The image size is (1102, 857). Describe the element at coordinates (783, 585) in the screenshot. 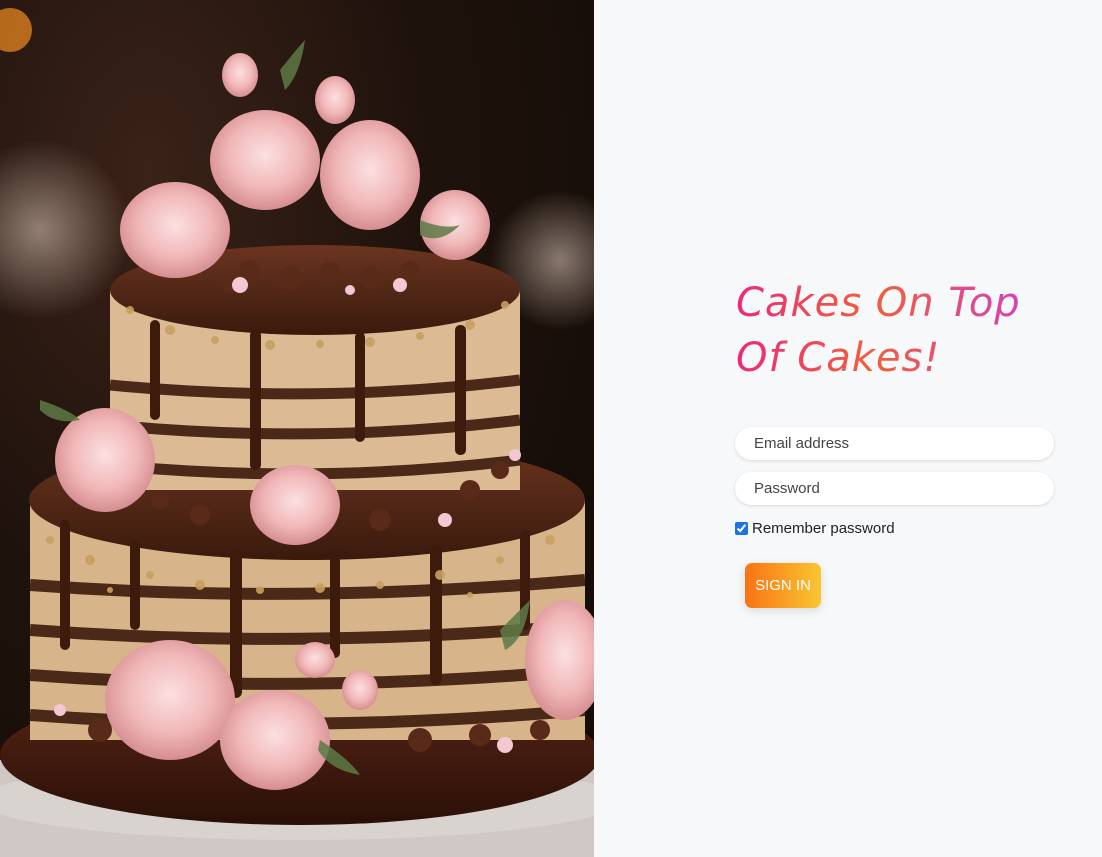

I see `sign-in-button: SIGN IN` at that location.